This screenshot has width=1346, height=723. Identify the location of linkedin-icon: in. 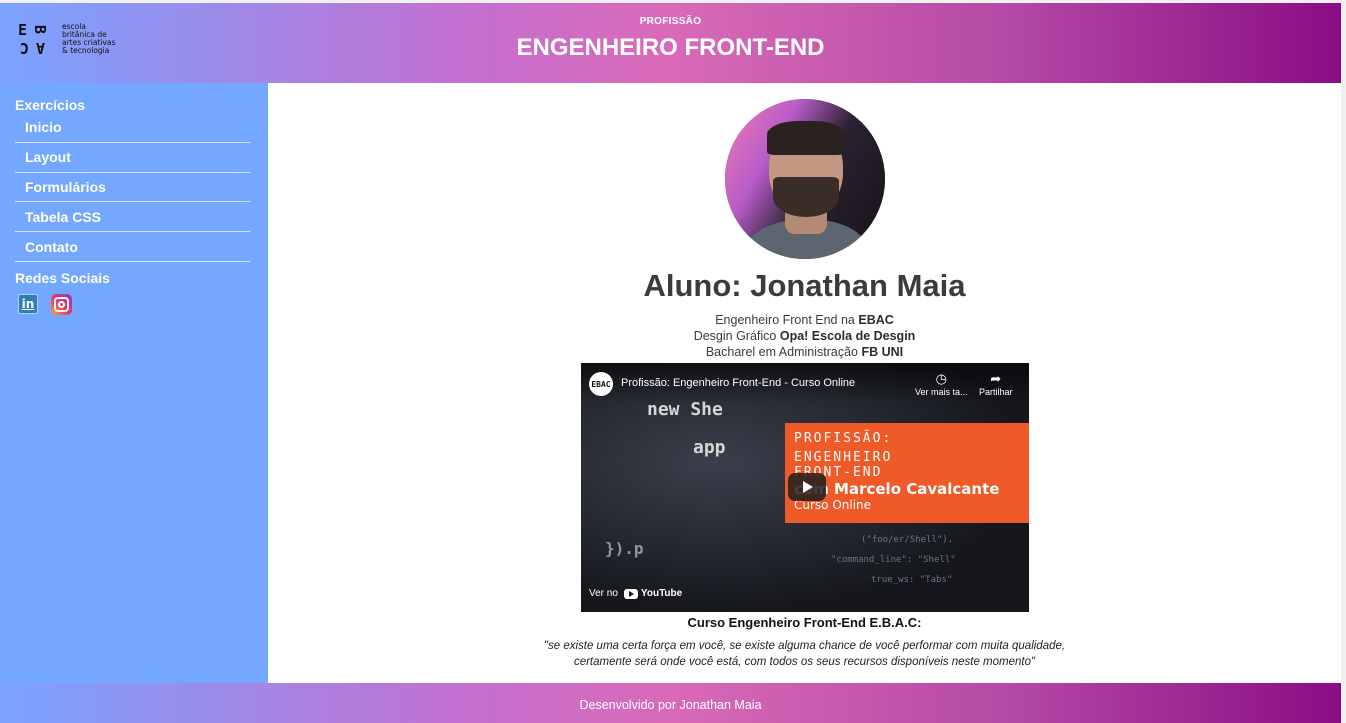
(28, 303).